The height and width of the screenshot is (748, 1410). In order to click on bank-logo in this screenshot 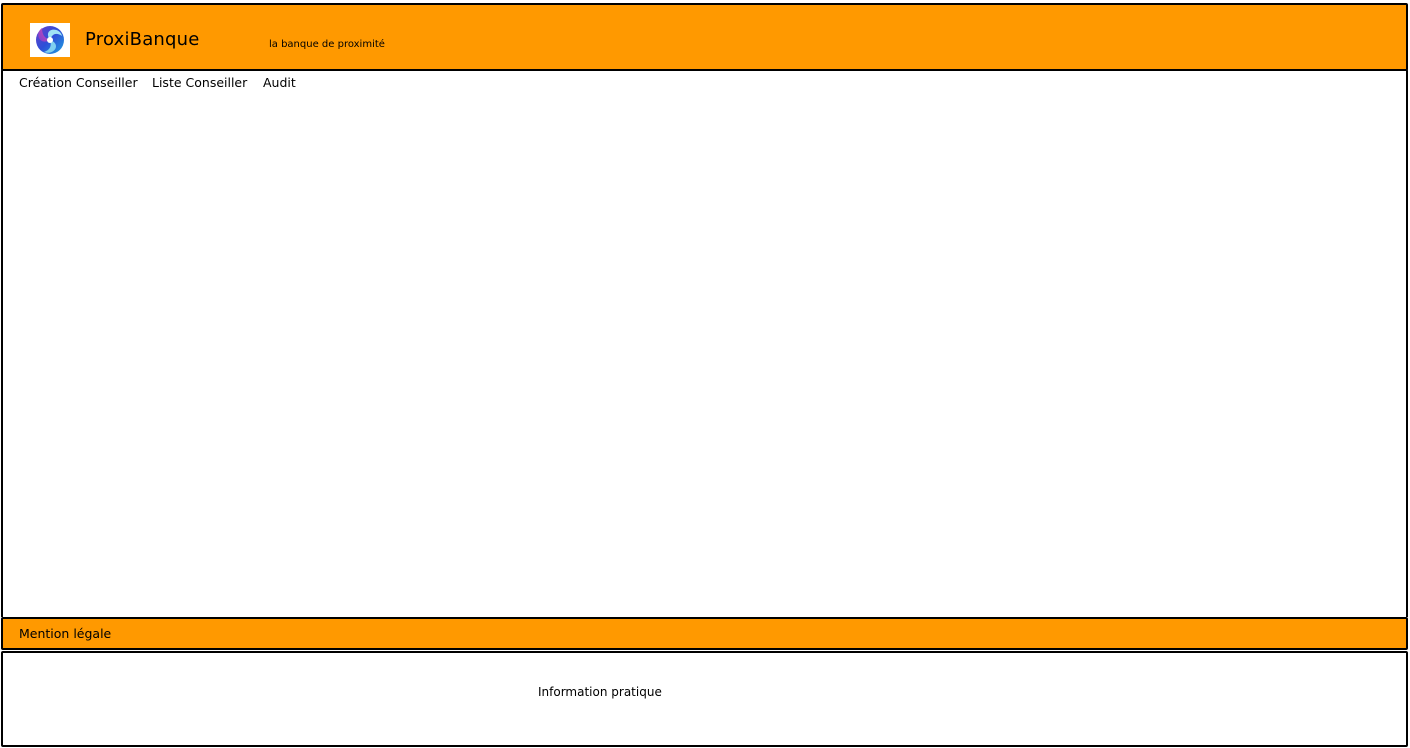, I will do `click(50, 40)`.